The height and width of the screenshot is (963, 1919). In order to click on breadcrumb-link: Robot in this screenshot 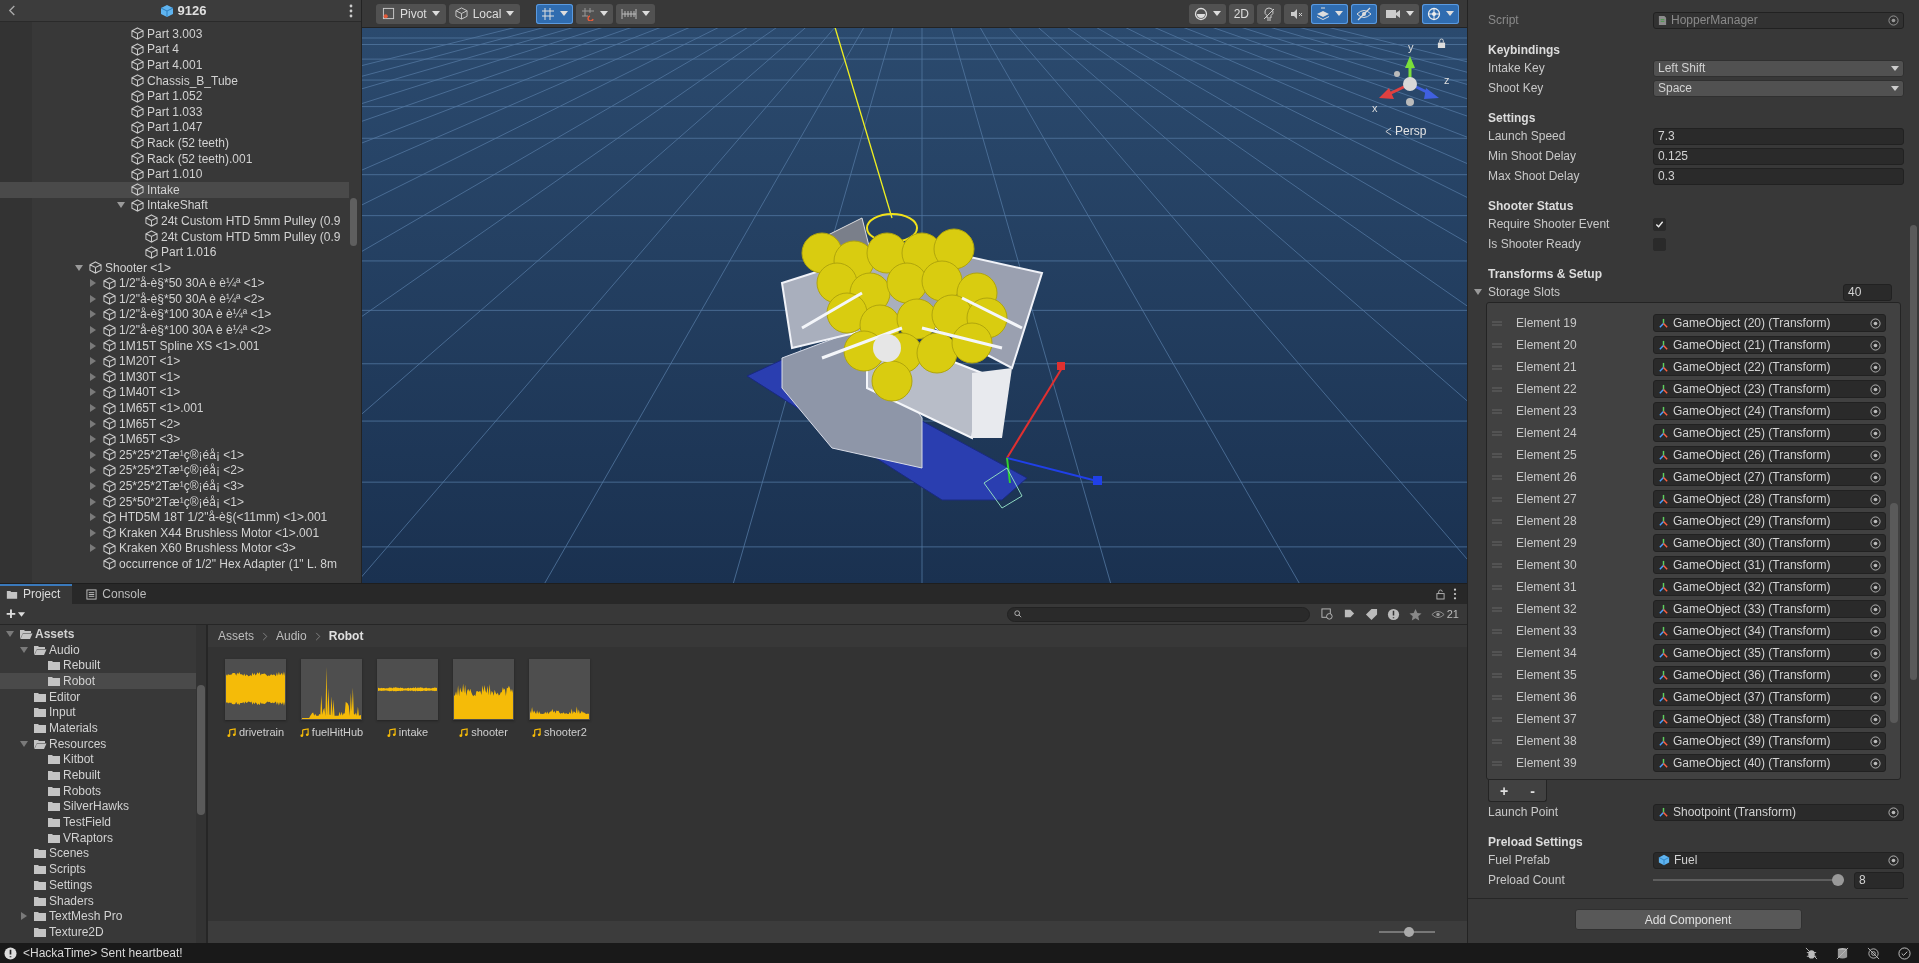, I will do `click(346, 636)`.